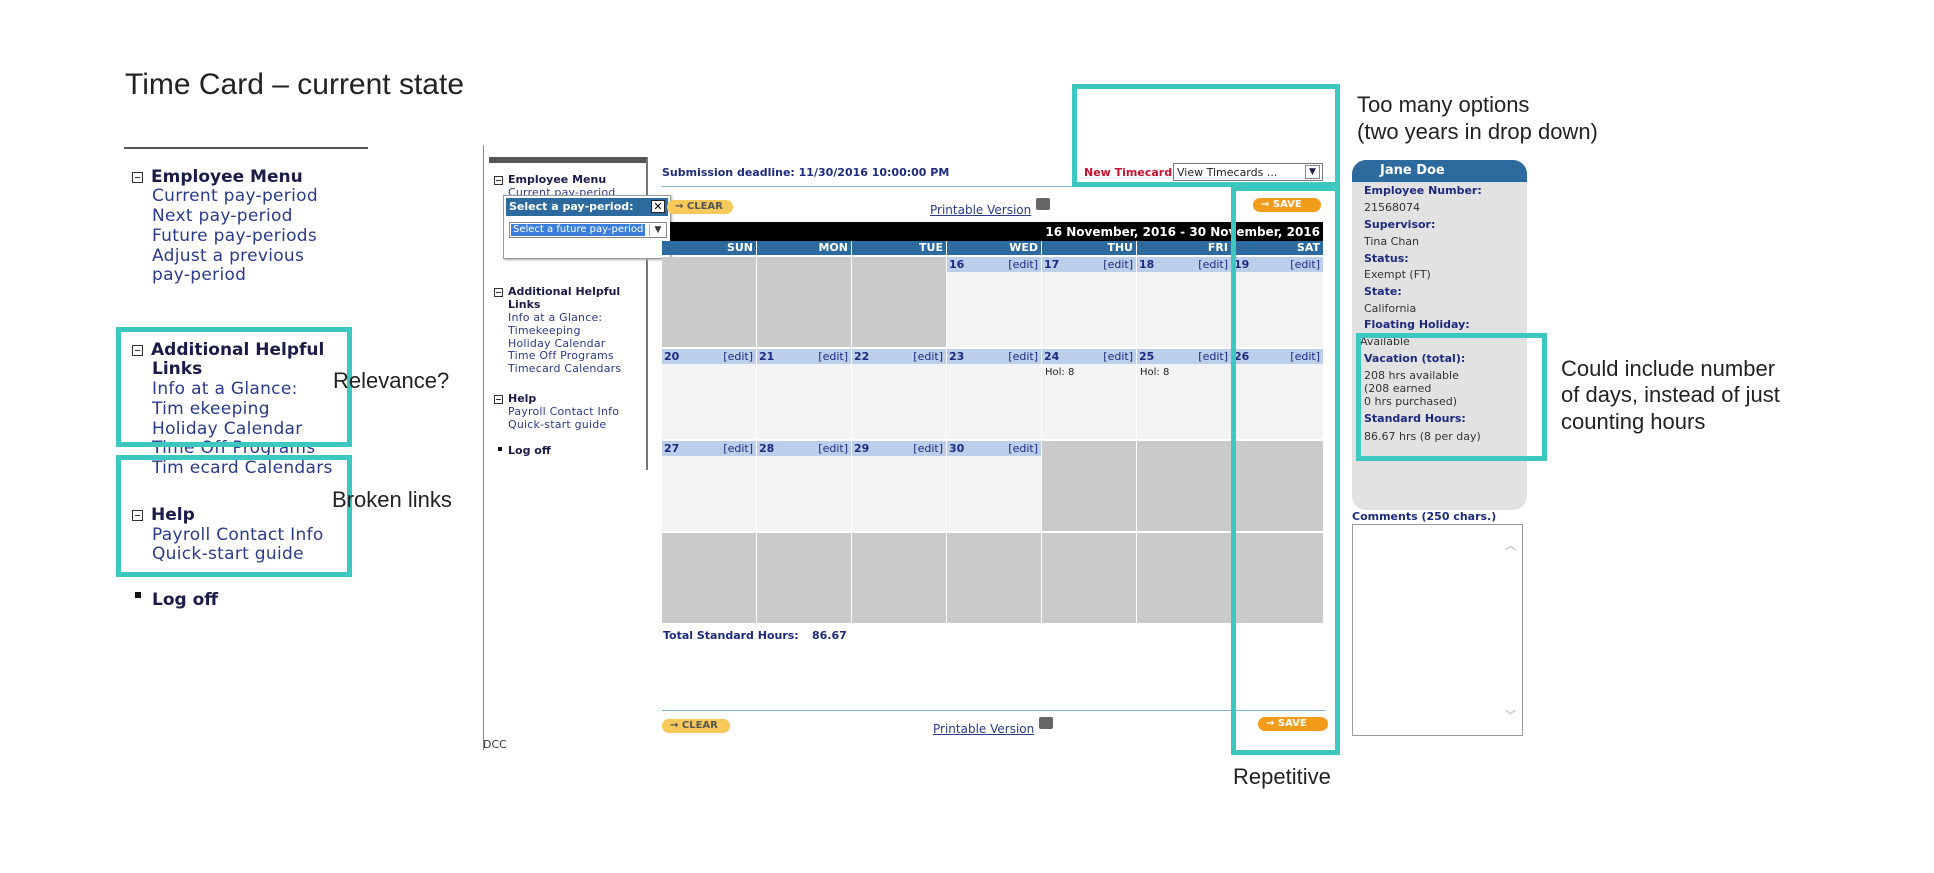  What do you see at coordinates (767, 448) in the screenshot?
I see `day-number: 28` at bounding box center [767, 448].